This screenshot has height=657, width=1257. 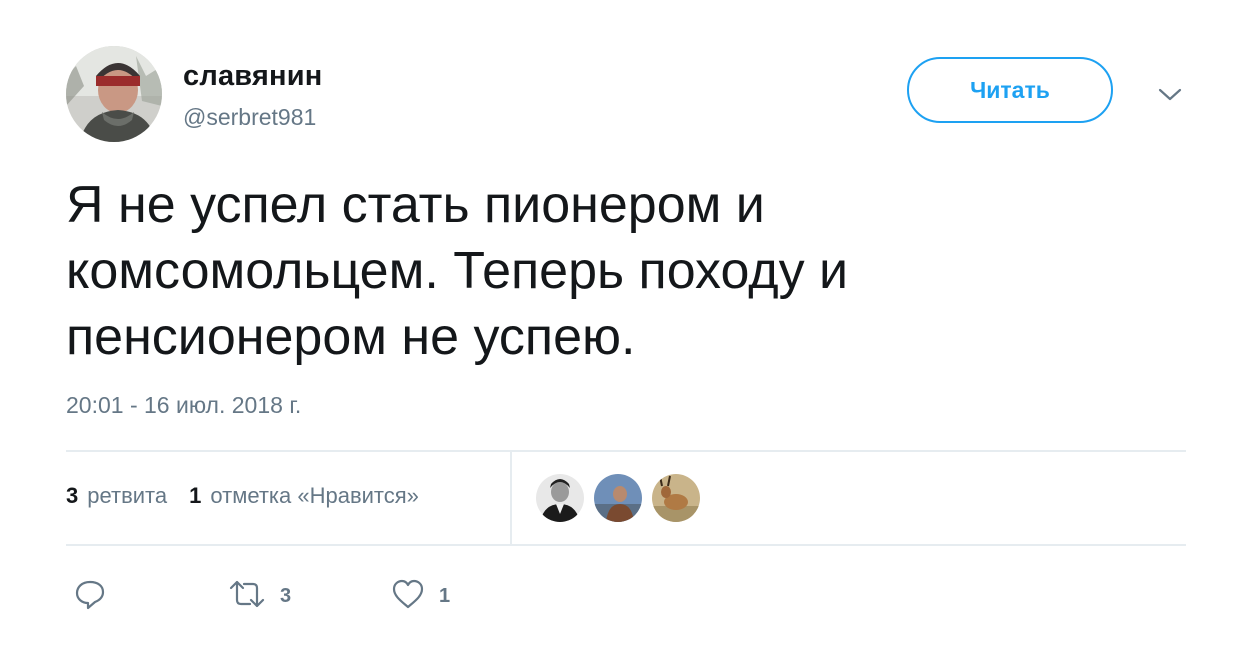 I want to click on retweet-icon, so click(x=247, y=596).